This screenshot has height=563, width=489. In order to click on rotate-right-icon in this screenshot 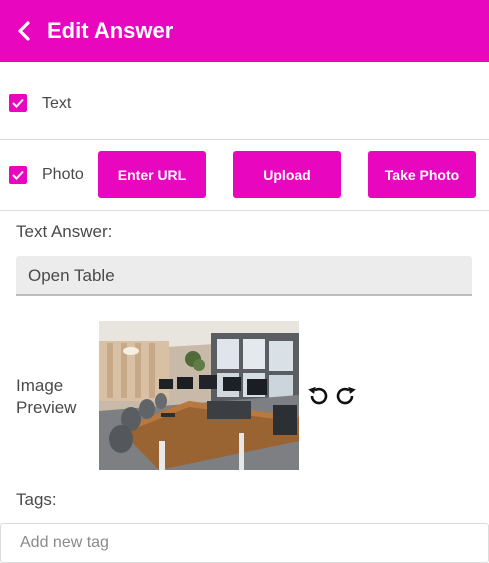, I will do `click(346, 396)`.